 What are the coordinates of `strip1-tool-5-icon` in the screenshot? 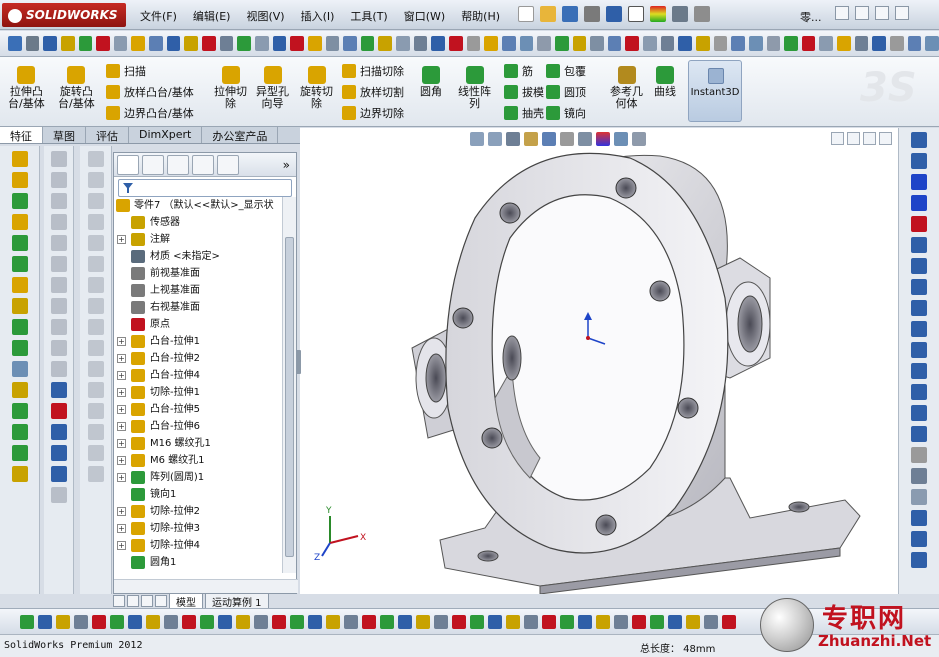 It's located at (19, 264).